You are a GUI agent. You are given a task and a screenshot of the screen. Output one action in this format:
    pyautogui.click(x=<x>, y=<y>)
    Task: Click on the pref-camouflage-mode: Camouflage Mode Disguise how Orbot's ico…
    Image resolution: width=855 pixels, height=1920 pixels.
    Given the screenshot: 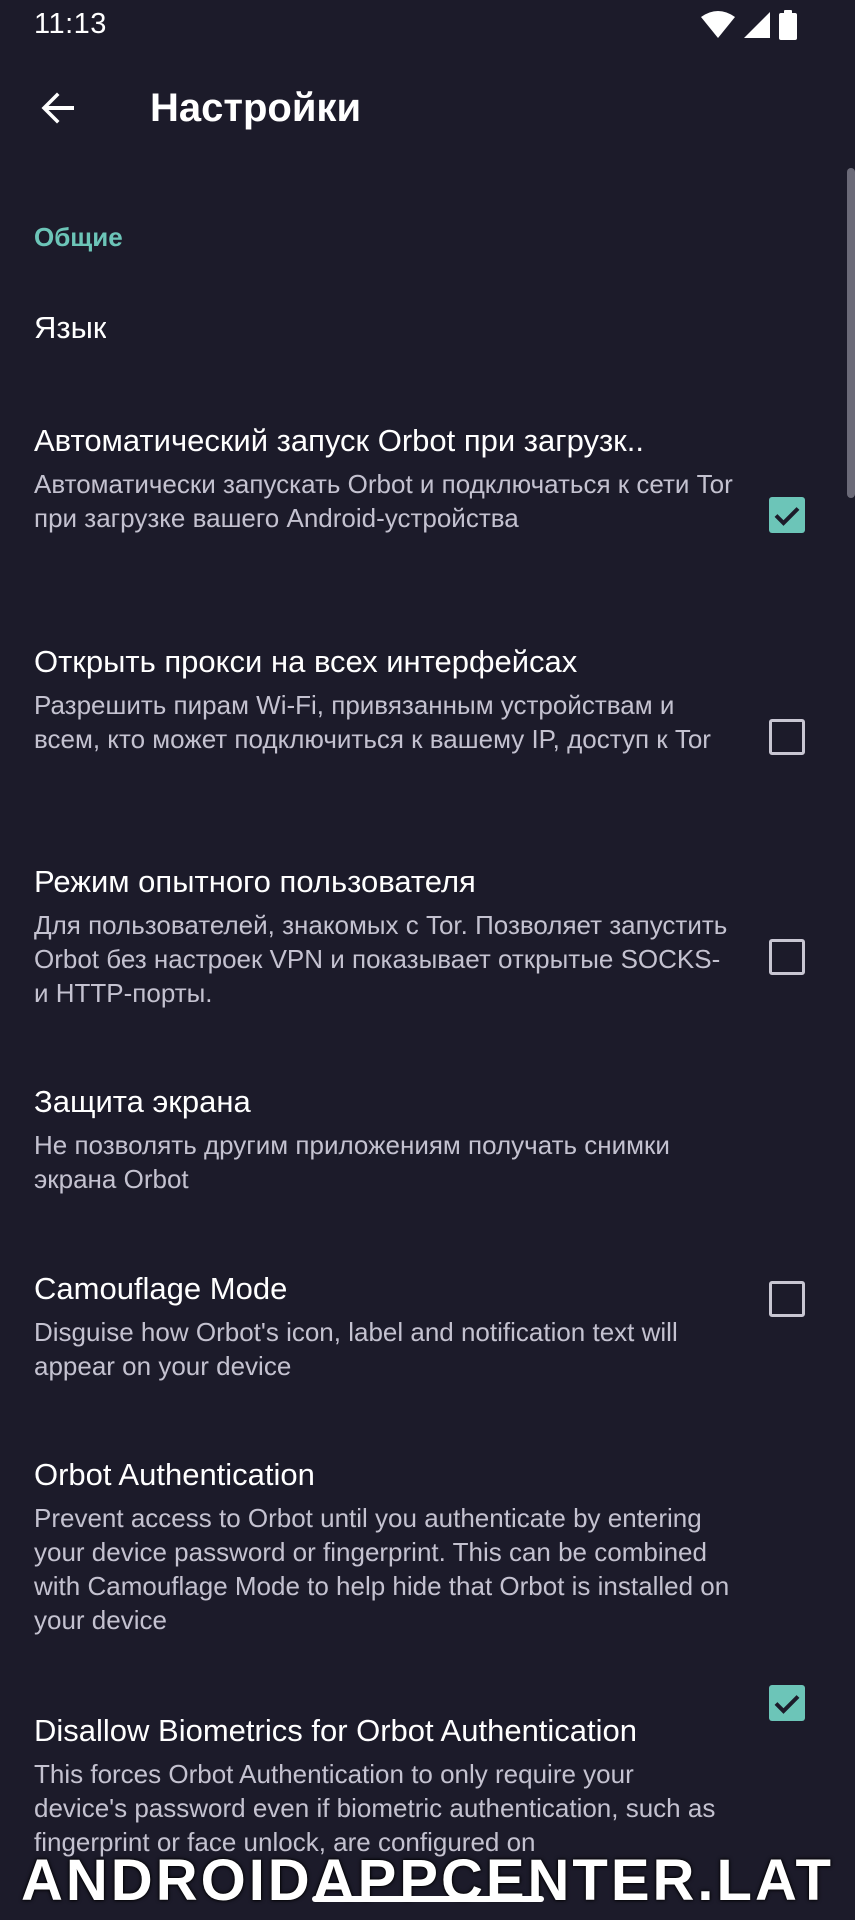 What is the action you would take?
    pyautogui.click(x=427, y=1326)
    